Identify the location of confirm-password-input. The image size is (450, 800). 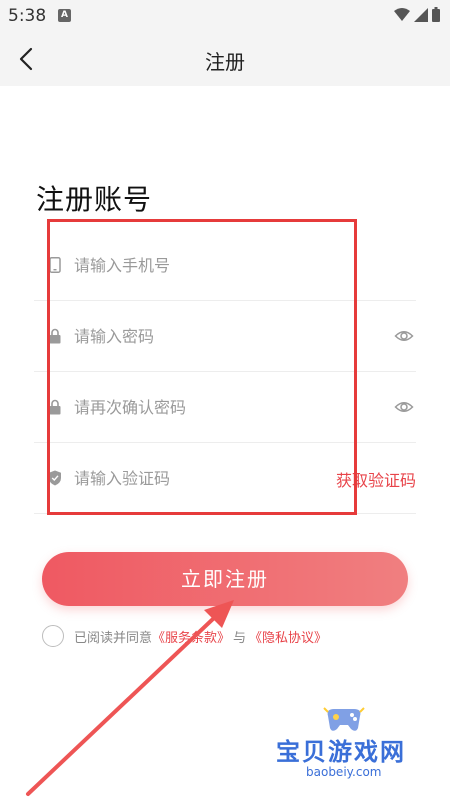
(199, 407).